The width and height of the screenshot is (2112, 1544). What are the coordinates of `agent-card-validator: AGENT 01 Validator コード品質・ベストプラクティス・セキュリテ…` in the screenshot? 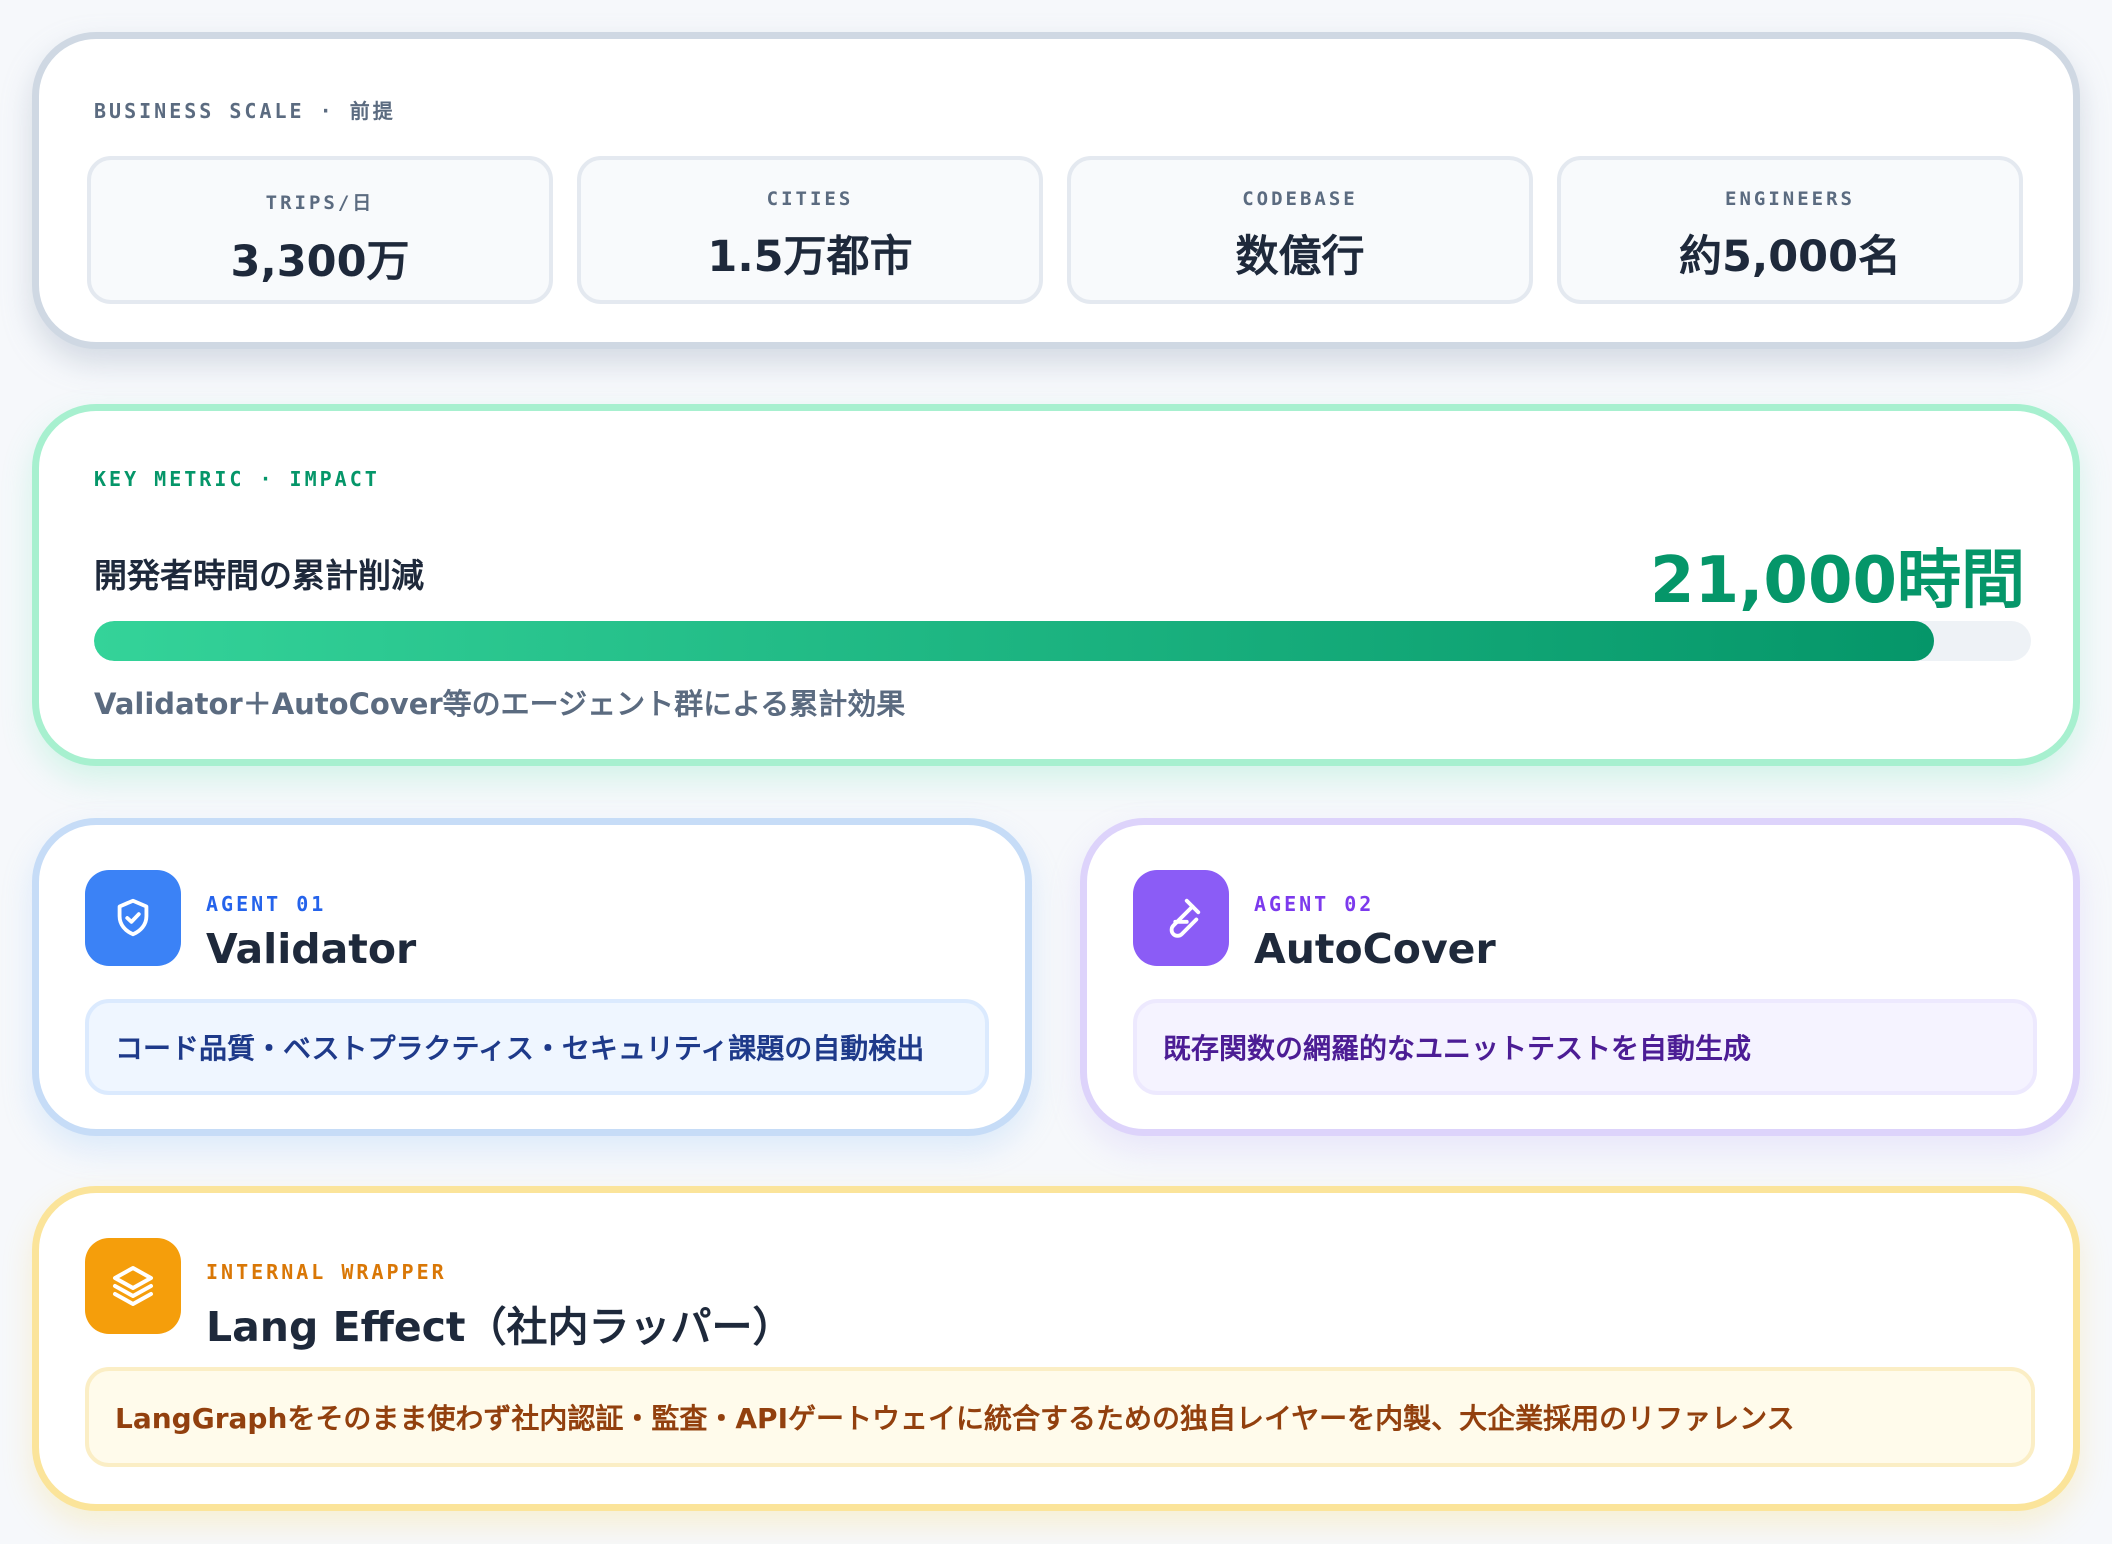 It's located at (532, 977).